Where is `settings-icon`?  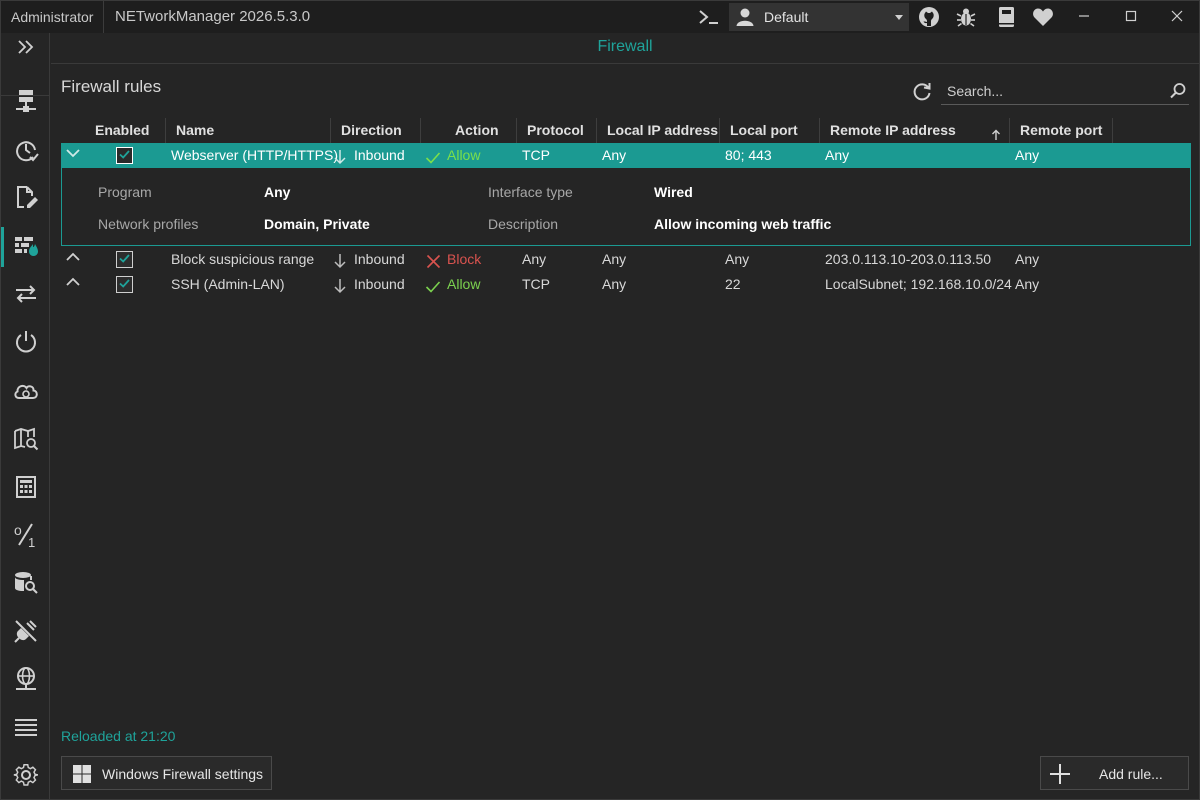
settings-icon is located at coordinates (26, 776).